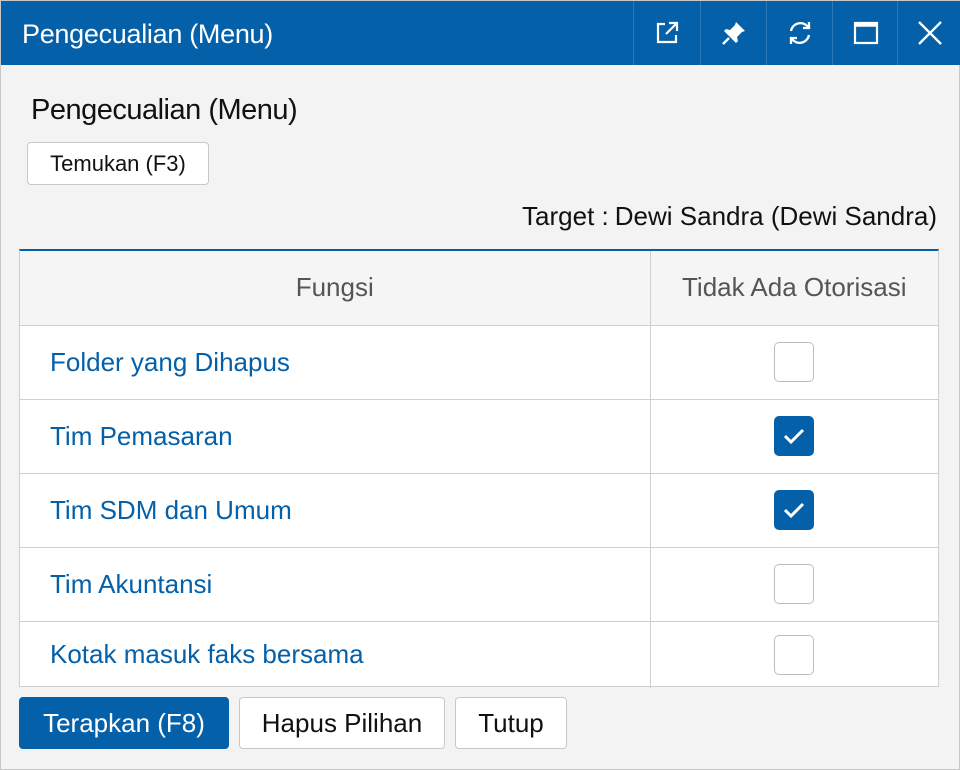  Describe the element at coordinates (342, 723) in the screenshot. I see `clear-selection-button: Hapus Pilihan` at that location.